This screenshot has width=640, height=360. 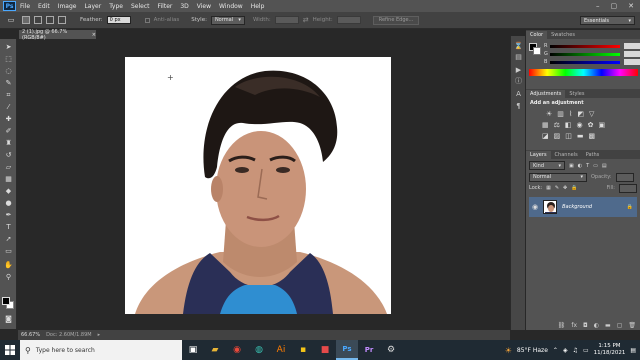 What do you see at coordinates (604, 166) in the screenshot?
I see `filter-smart-icon: ▤` at bounding box center [604, 166].